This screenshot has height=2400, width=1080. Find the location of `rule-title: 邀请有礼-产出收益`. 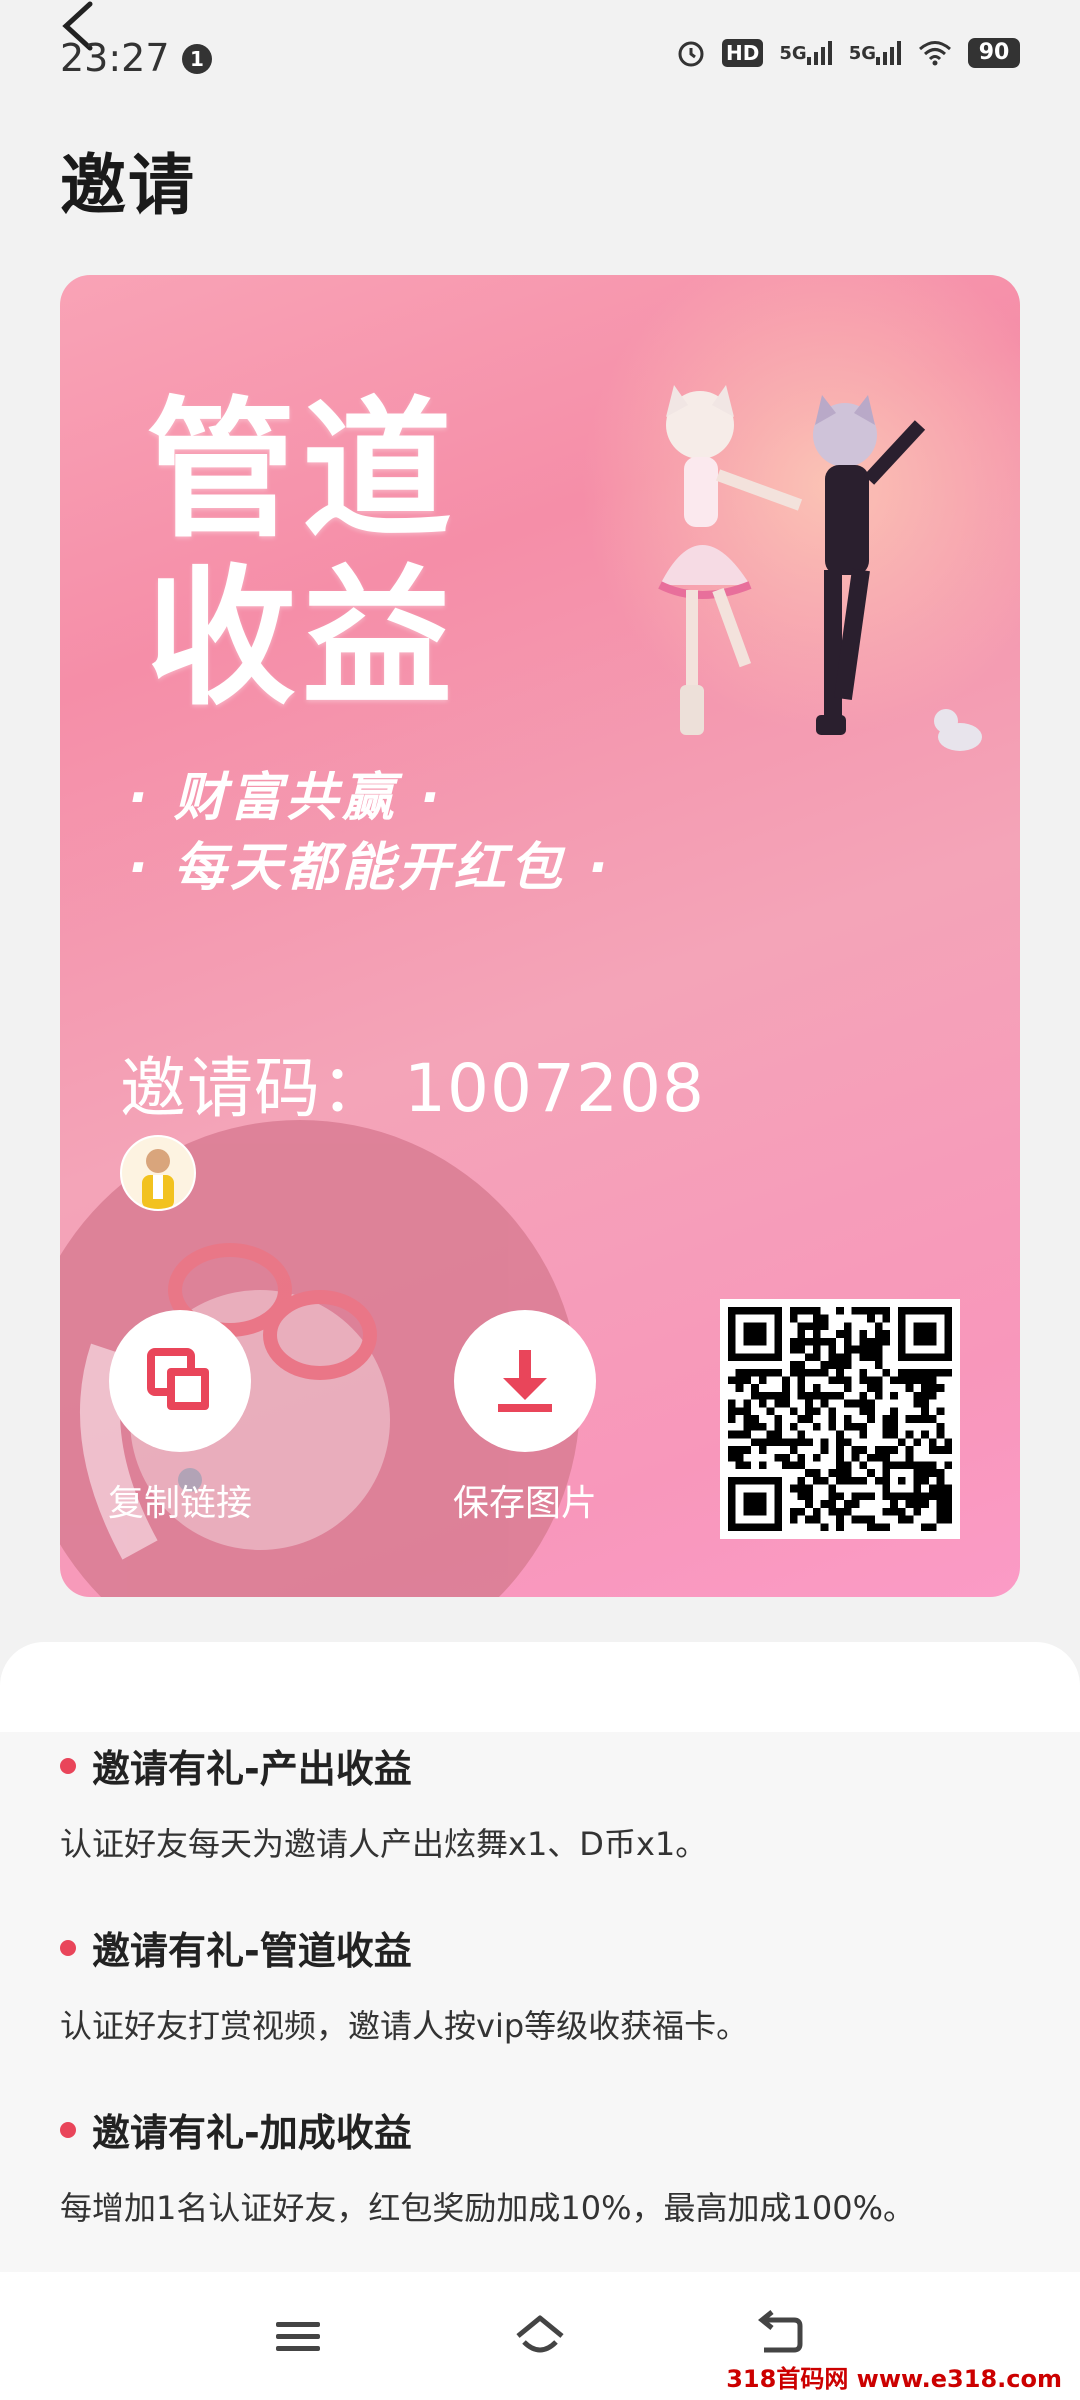

rule-title: 邀请有礼-产出收益 is located at coordinates (550, 1765).